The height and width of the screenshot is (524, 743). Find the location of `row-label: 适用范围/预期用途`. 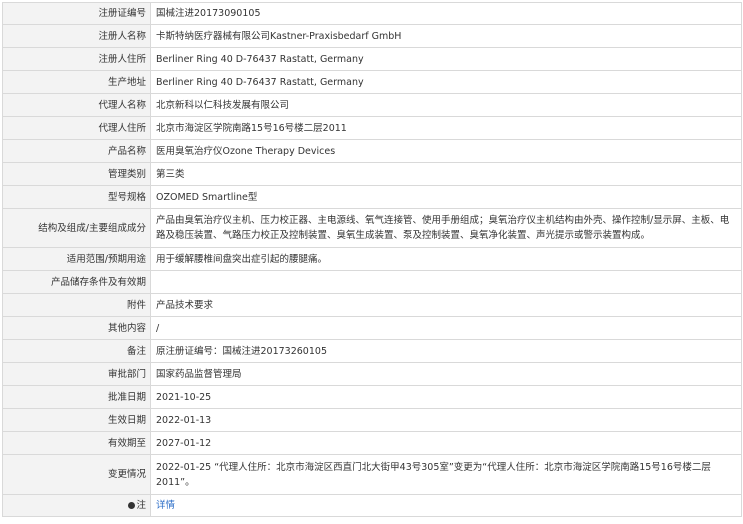

row-label: 适用范围/预期用途 is located at coordinates (76, 259).